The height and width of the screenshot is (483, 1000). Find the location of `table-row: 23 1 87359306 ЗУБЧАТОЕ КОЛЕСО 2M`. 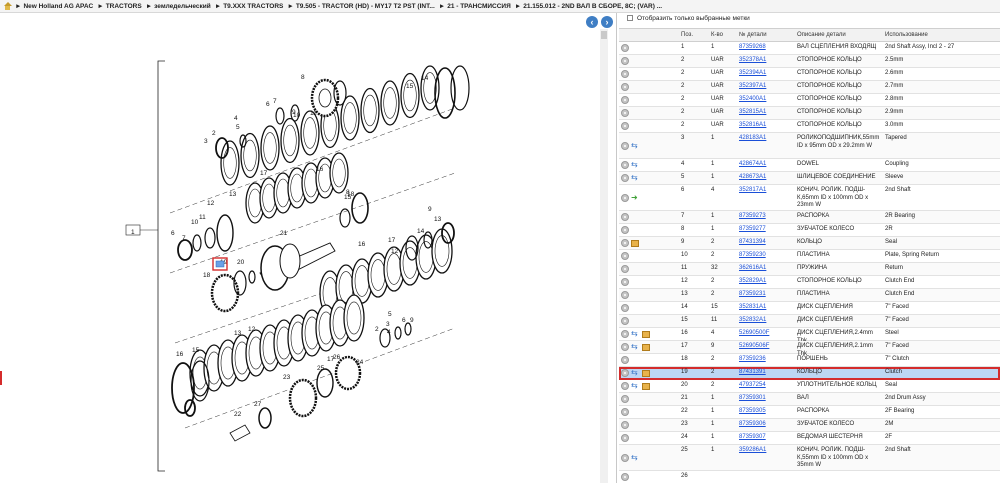

table-row: 23 1 87359306 ЗУБЧАТОЕ КОЛЕСО 2M is located at coordinates (809, 425).